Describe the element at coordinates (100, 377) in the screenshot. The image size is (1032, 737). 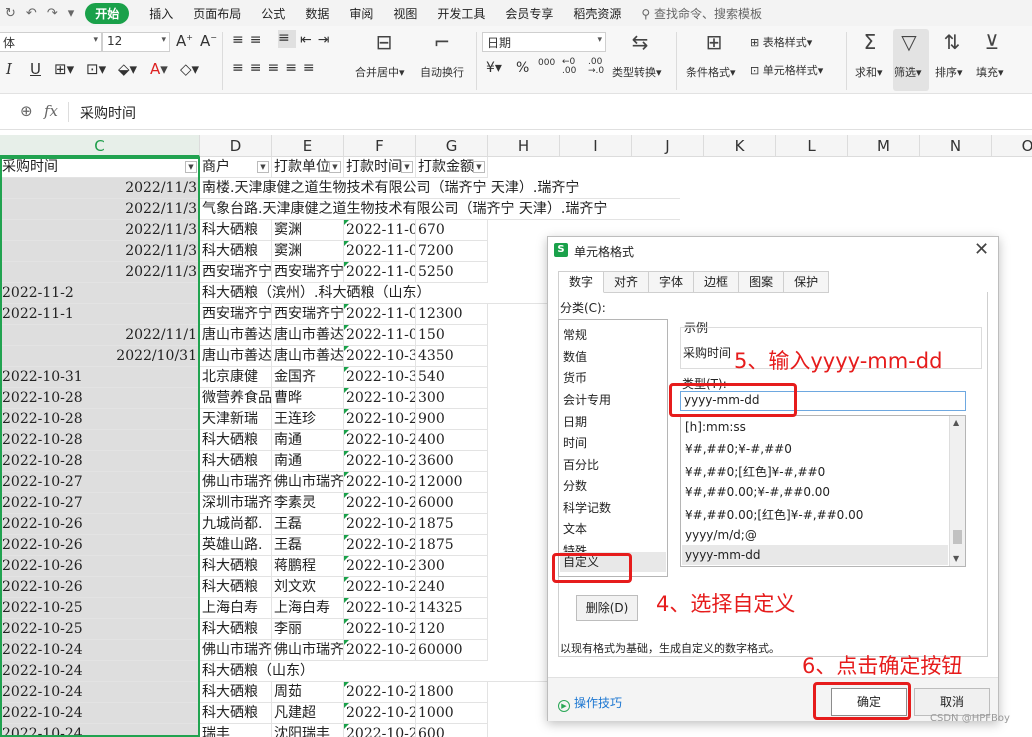
I see `cell-purchase-time: 2022-10-31` at that location.